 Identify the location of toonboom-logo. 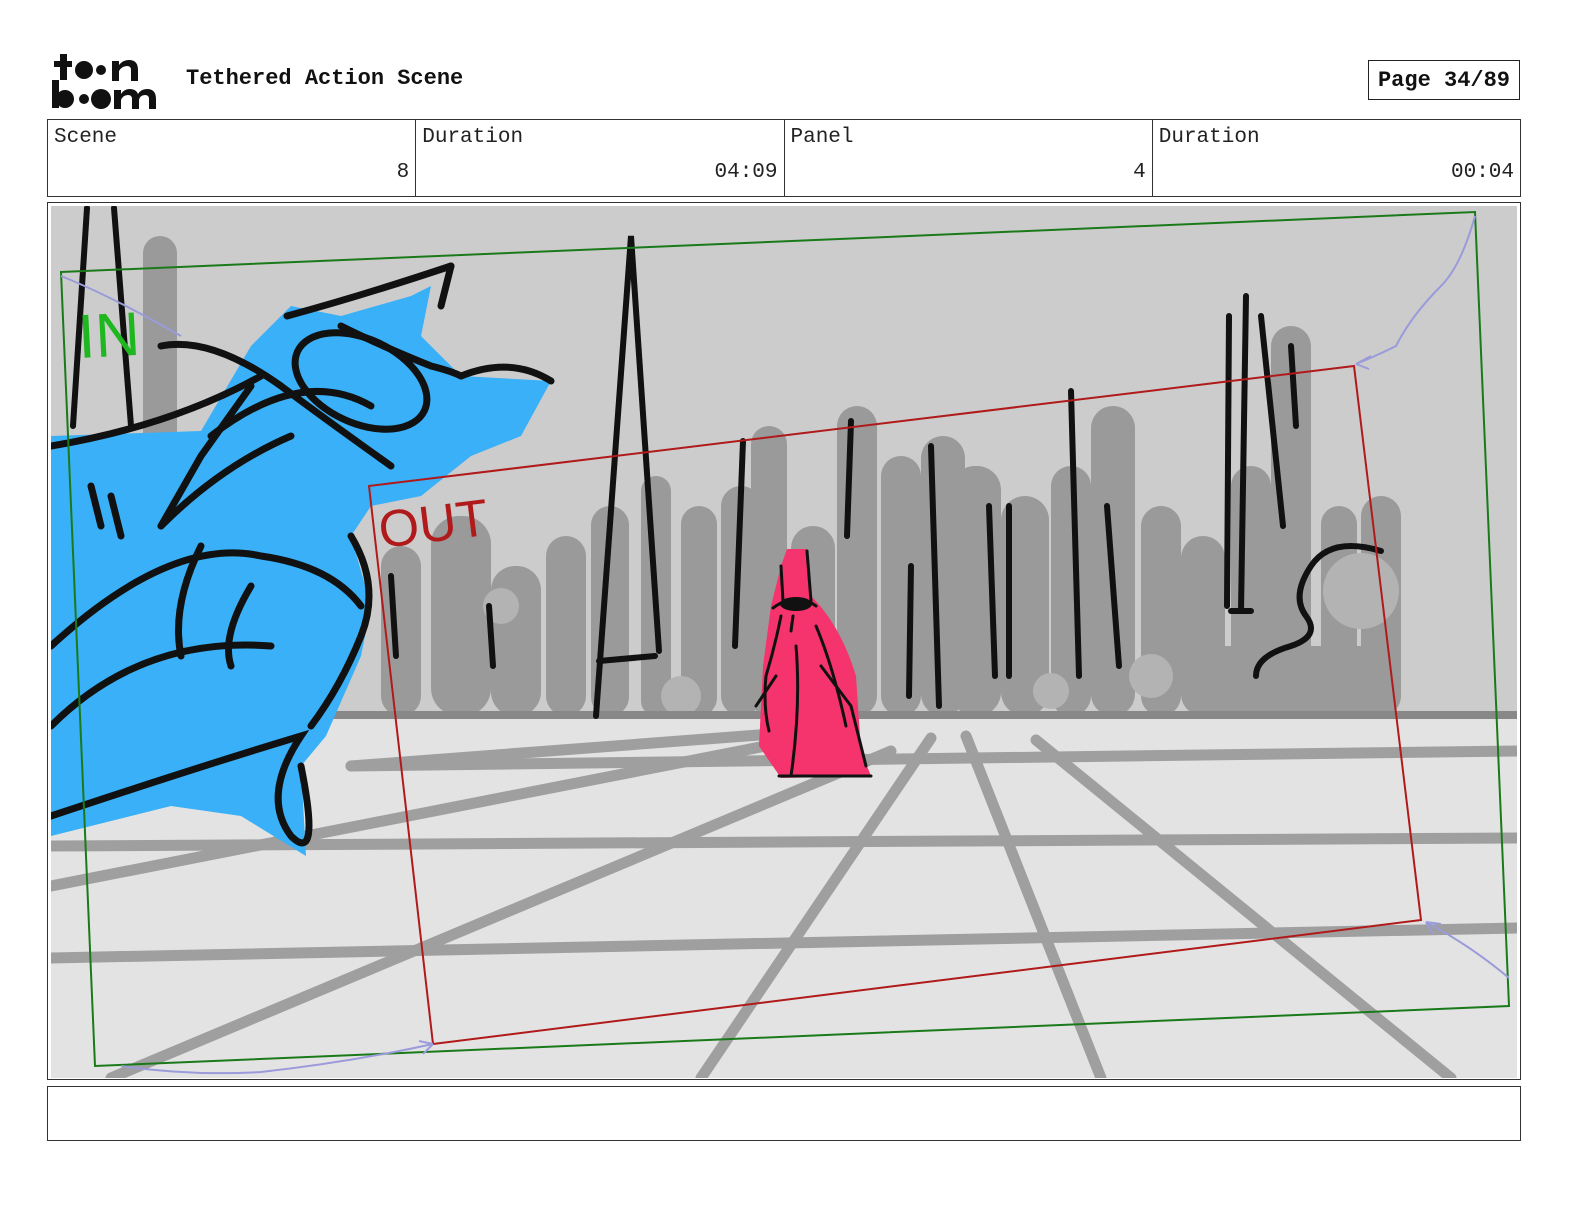
(108, 82).